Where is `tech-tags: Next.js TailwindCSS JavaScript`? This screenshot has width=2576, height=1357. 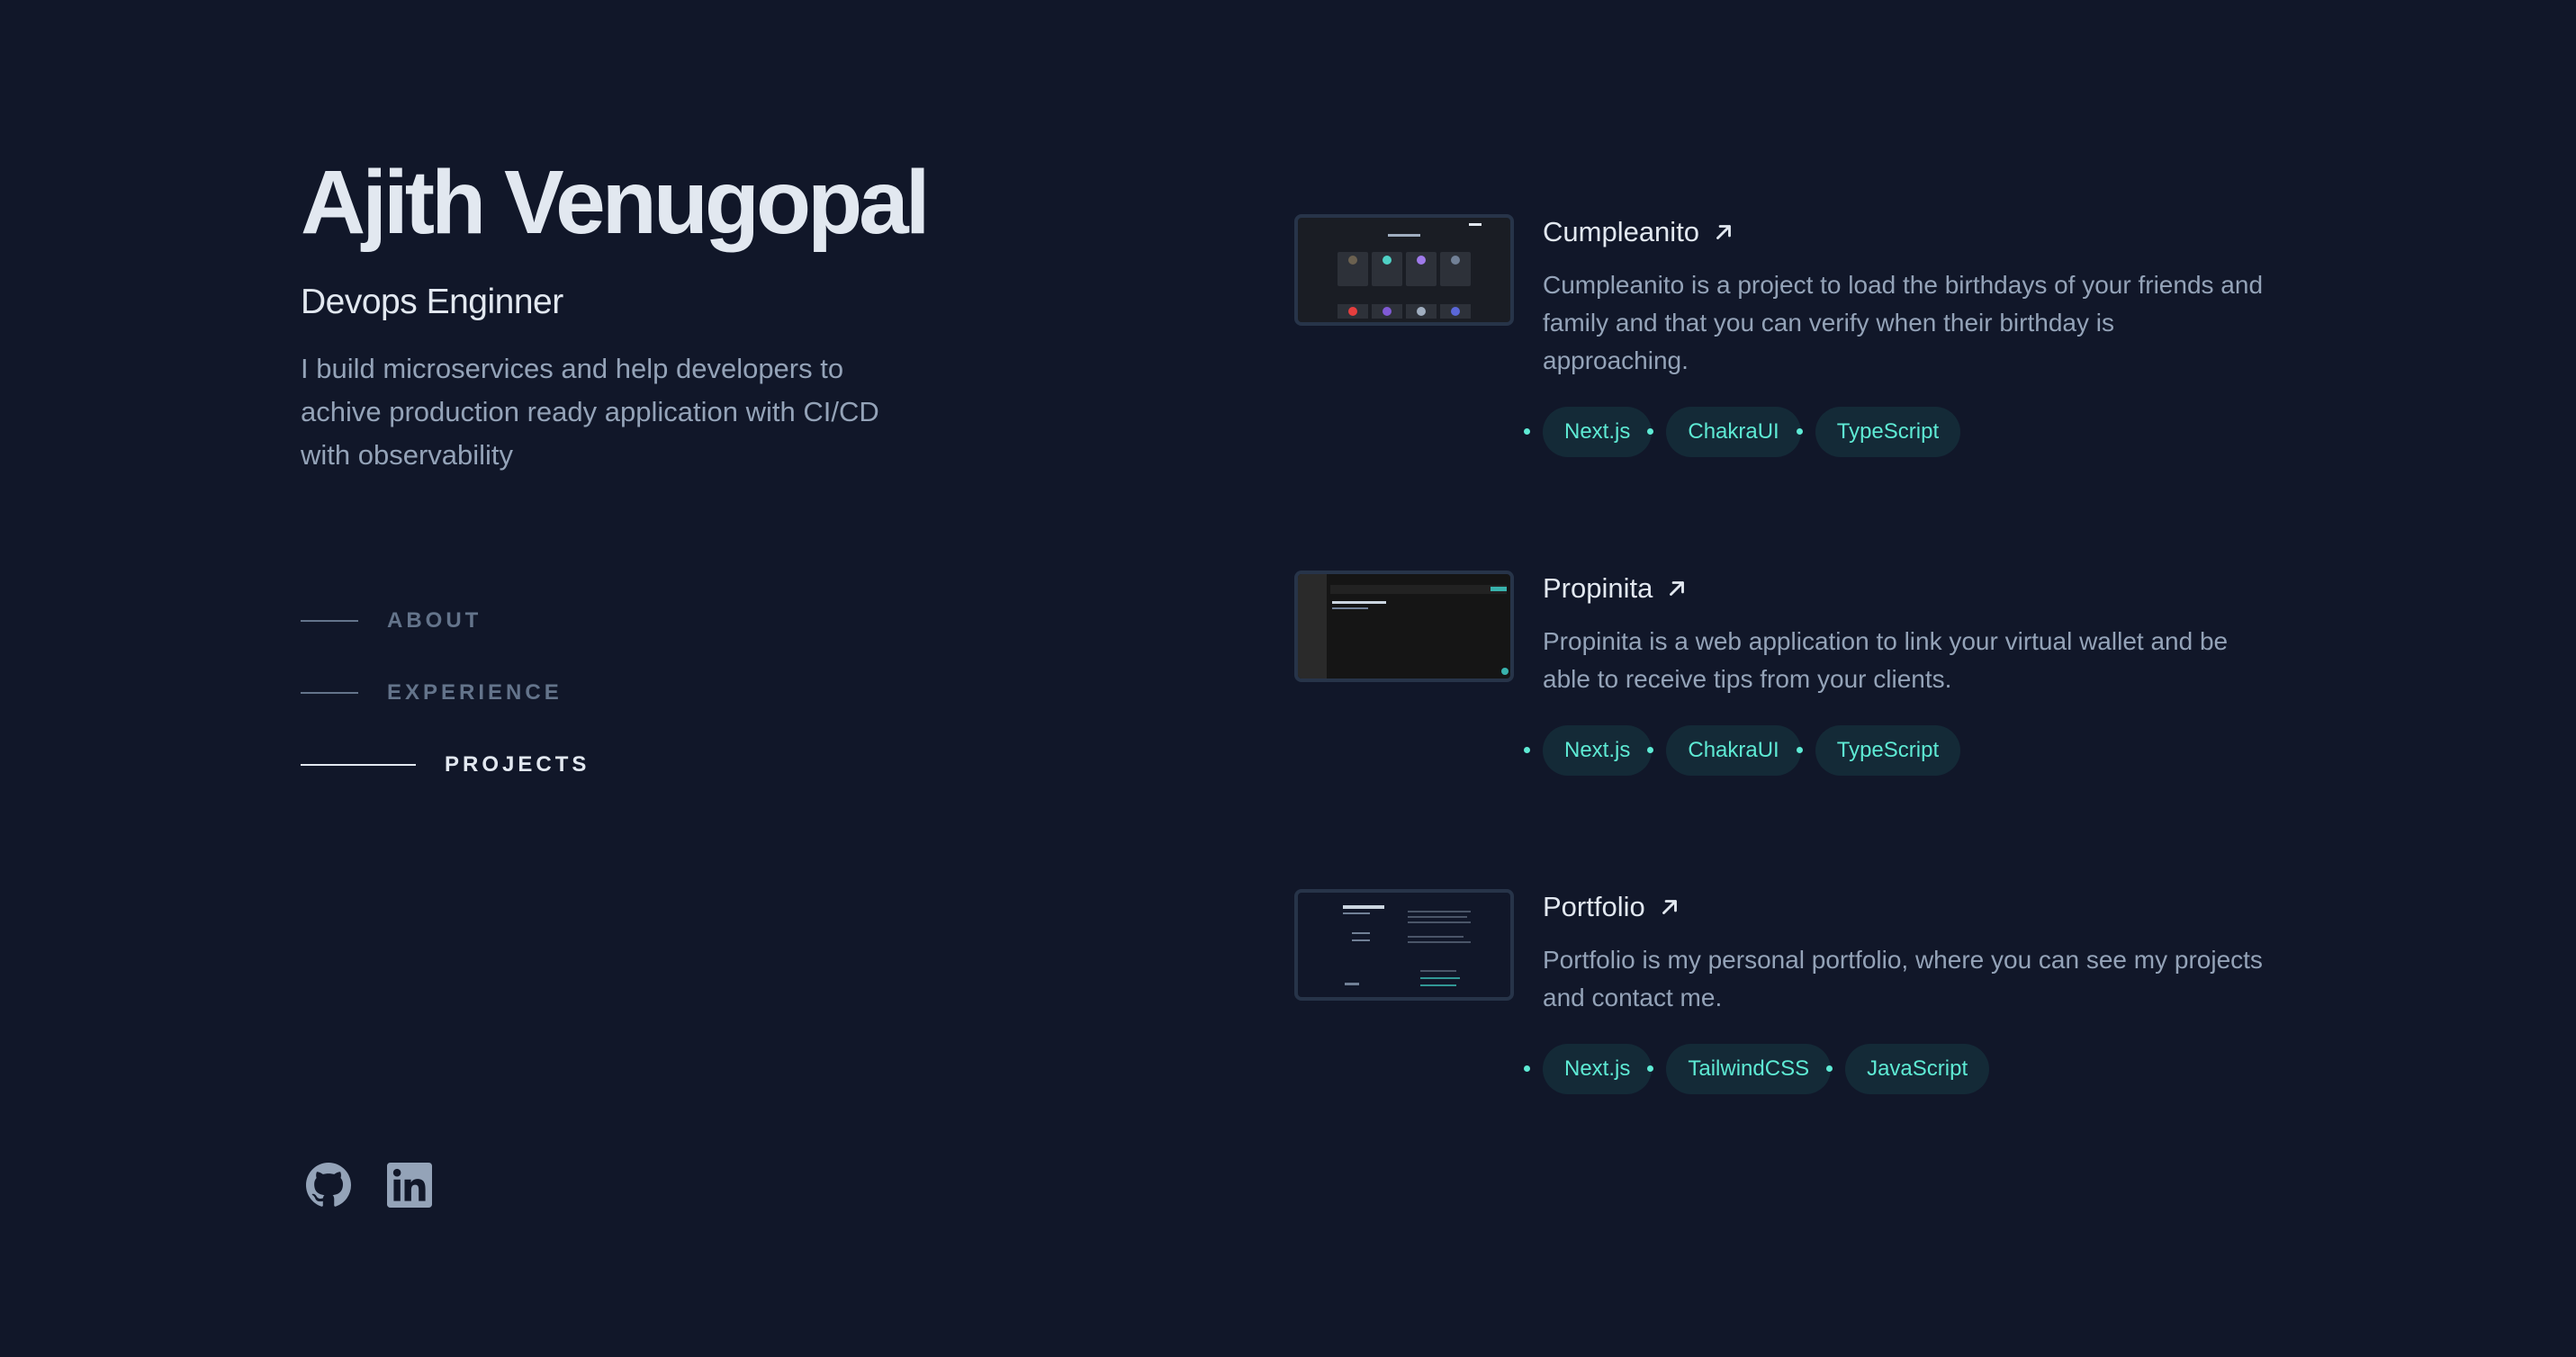
tech-tags: Next.js TailwindCSS JavaScript is located at coordinates (1904, 1069).